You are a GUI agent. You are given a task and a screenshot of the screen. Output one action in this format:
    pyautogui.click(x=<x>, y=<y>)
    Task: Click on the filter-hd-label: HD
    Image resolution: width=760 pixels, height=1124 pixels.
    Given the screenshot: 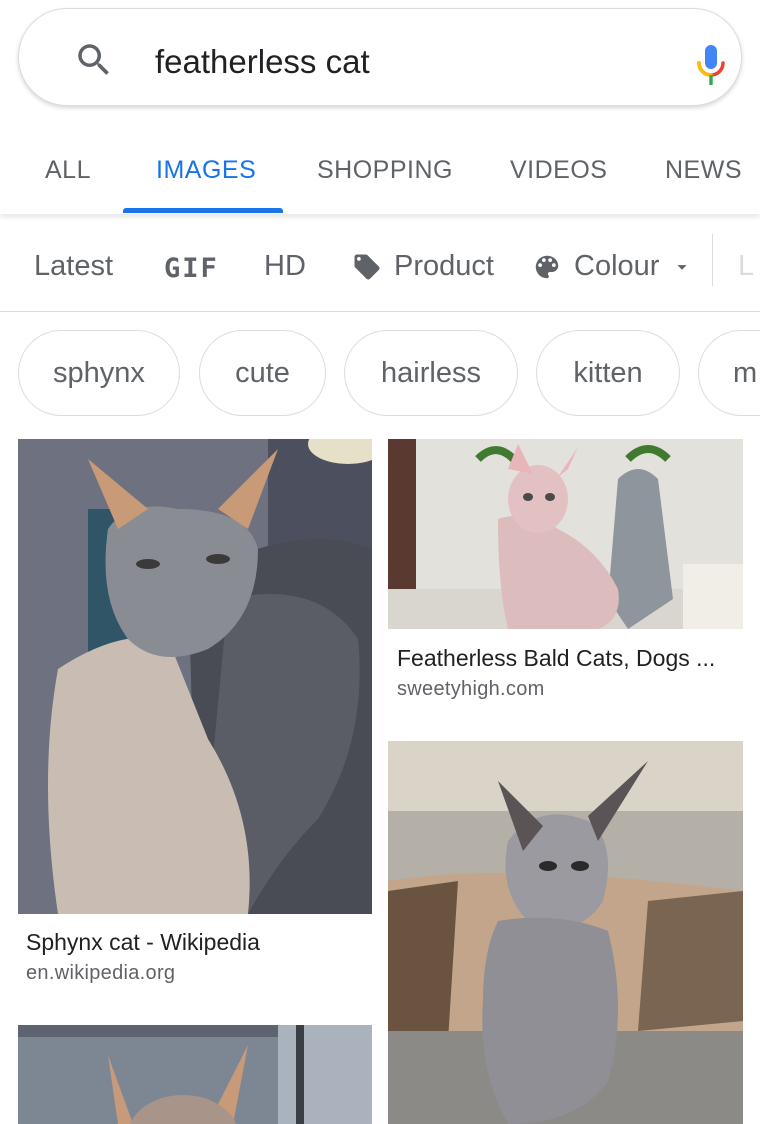 What is the action you would take?
    pyautogui.click(x=285, y=266)
    